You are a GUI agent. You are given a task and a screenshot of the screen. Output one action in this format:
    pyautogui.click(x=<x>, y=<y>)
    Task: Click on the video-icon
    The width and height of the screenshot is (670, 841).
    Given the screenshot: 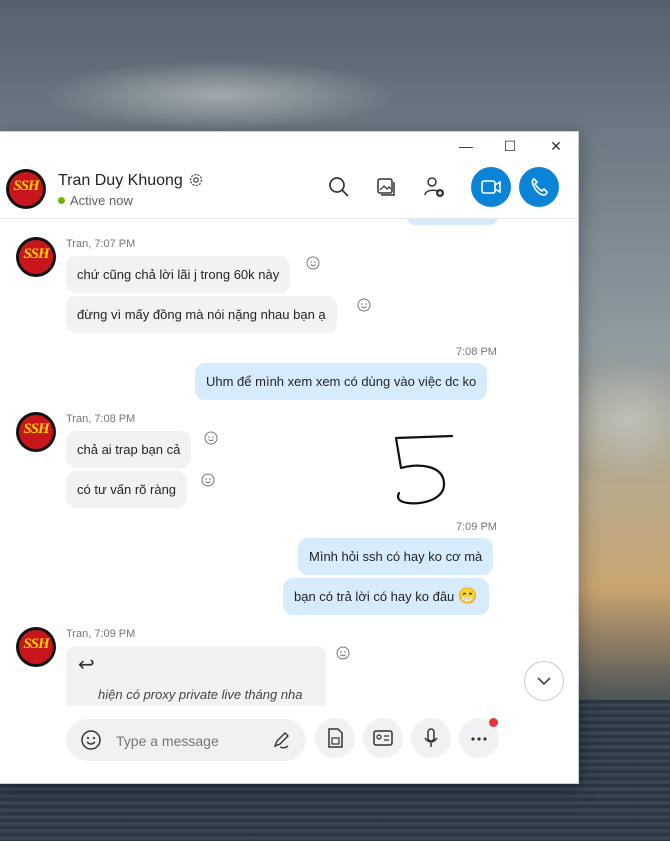 What is the action you would take?
    pyautogui.click(x=491, y=187)
    